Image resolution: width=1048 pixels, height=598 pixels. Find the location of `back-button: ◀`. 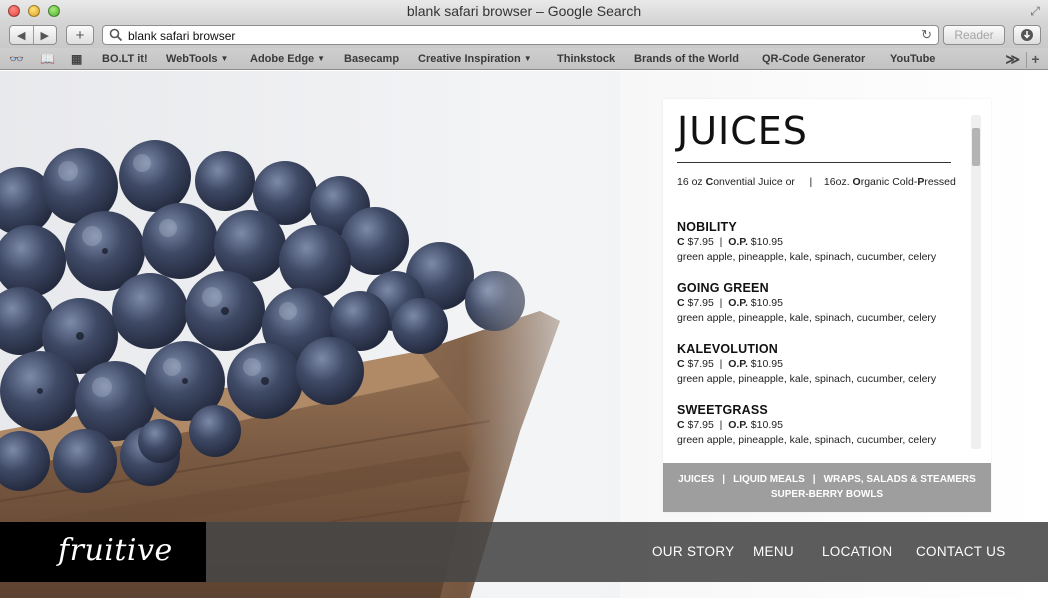

back-button: ◀ is located at coordinates (21, 35).